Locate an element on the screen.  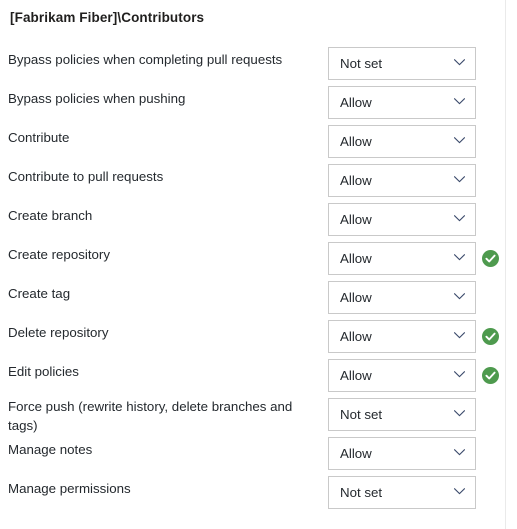
permission-label: Contribute to pull requests is located at coordinates (86, 176).